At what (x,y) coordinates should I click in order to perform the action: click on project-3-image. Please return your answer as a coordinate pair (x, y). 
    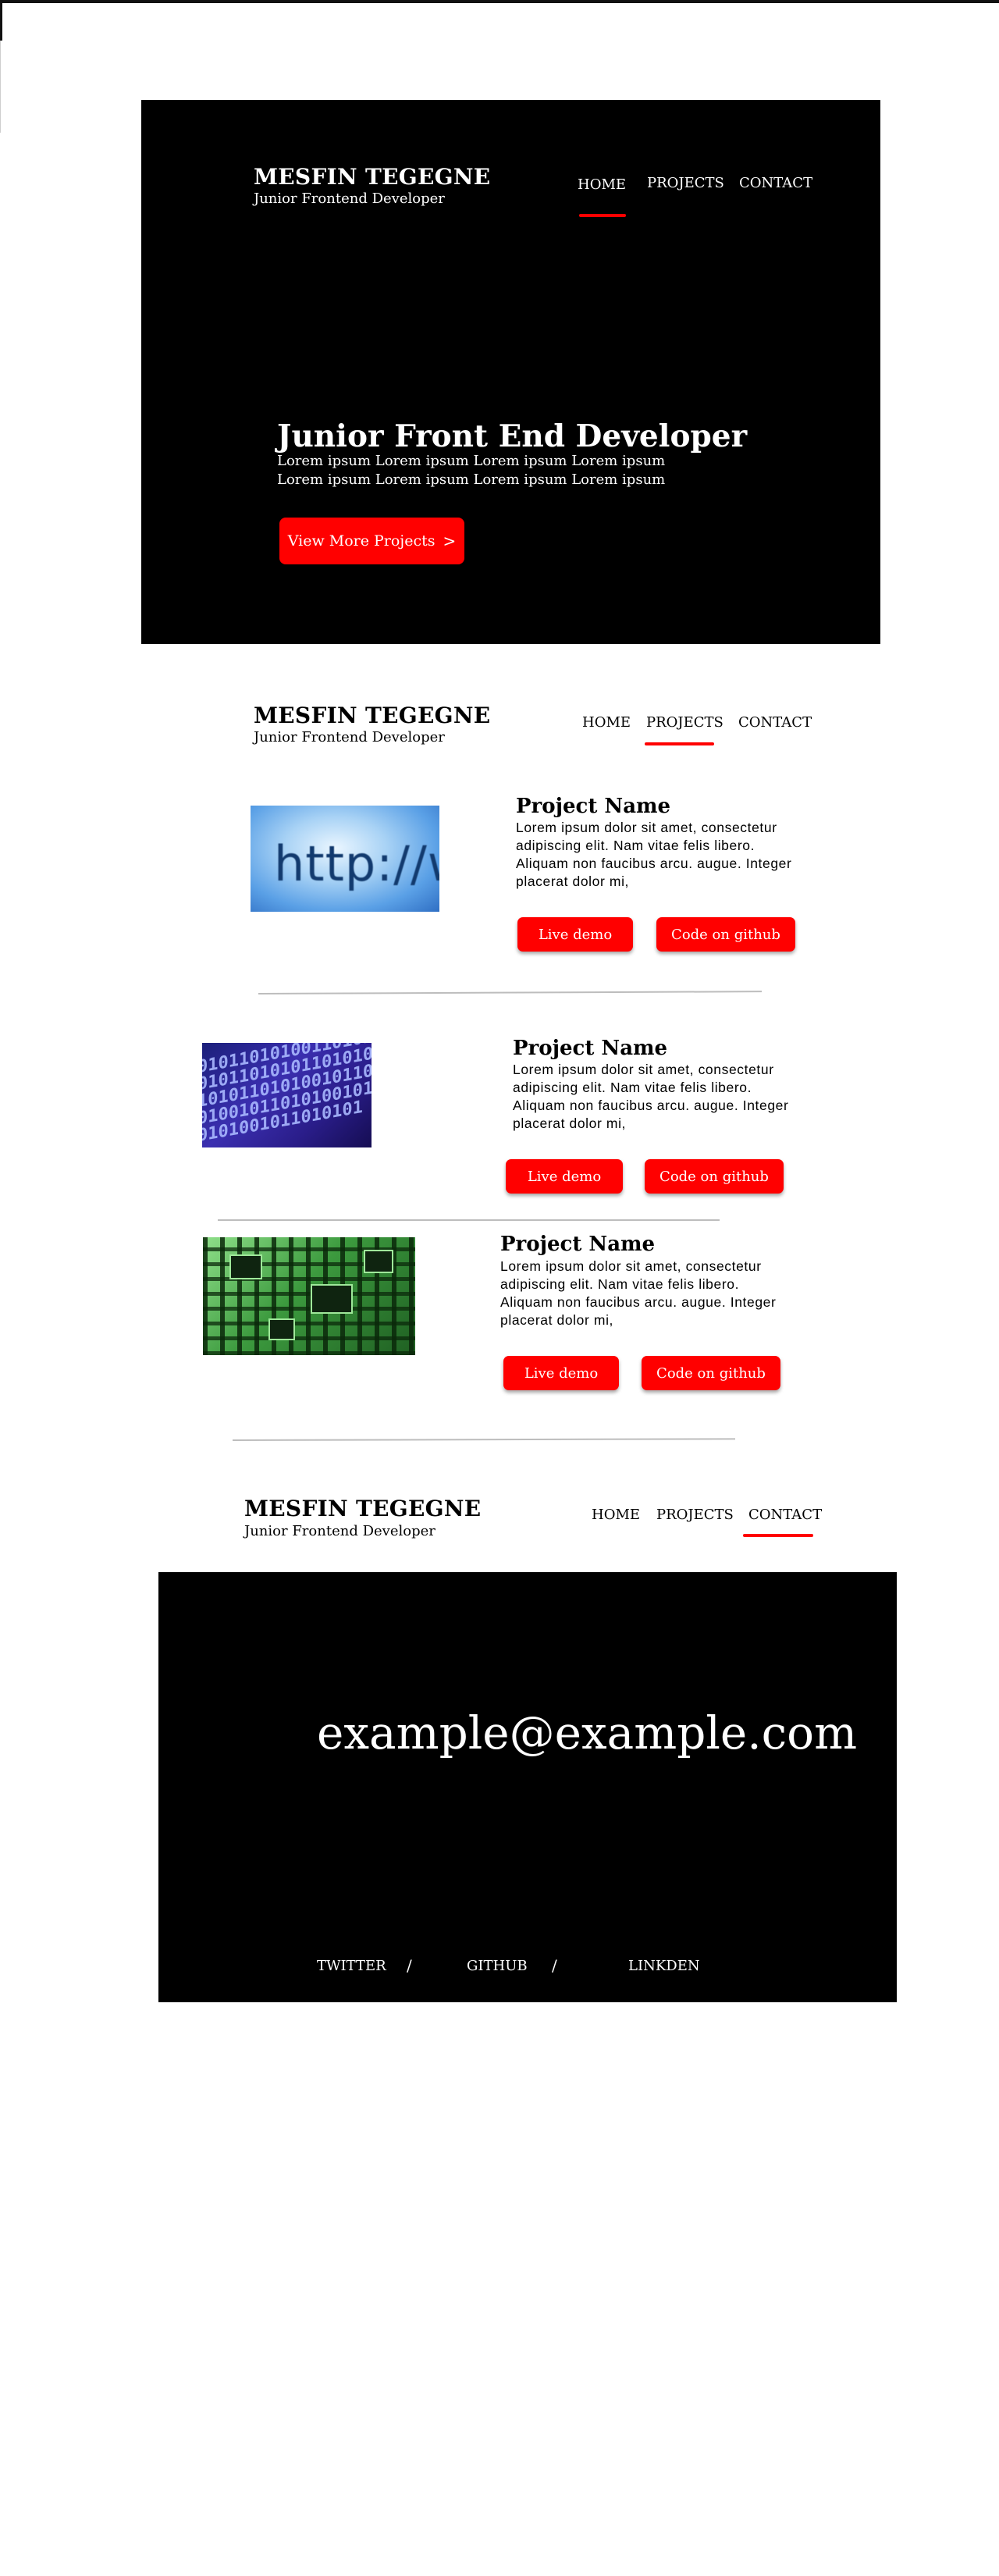
    Looking at the image, I should click on (309, 1296).